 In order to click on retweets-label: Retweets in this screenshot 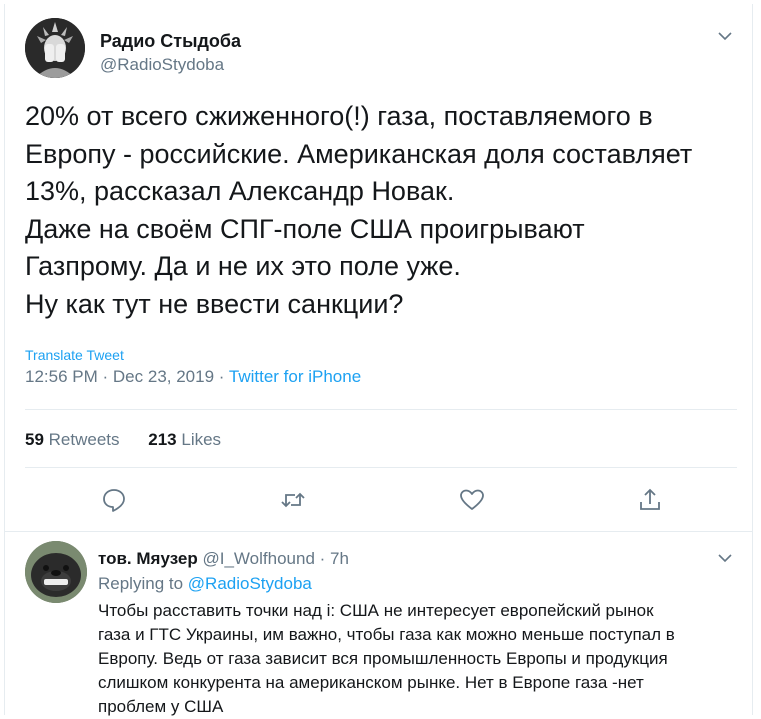, I will do `click(84, 439)`.